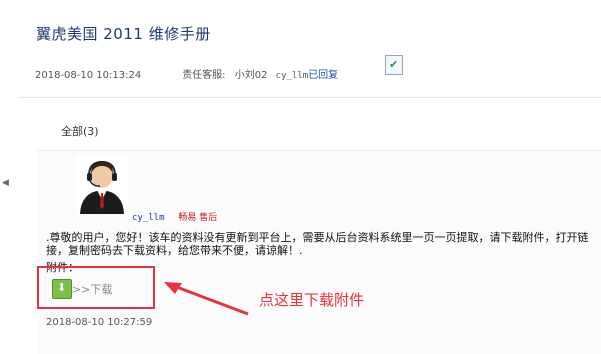  What do you see at coordinates (292, 76) in the screenshot?
I see `ticket-user: cy_llm` at bounding box center [292, 76].